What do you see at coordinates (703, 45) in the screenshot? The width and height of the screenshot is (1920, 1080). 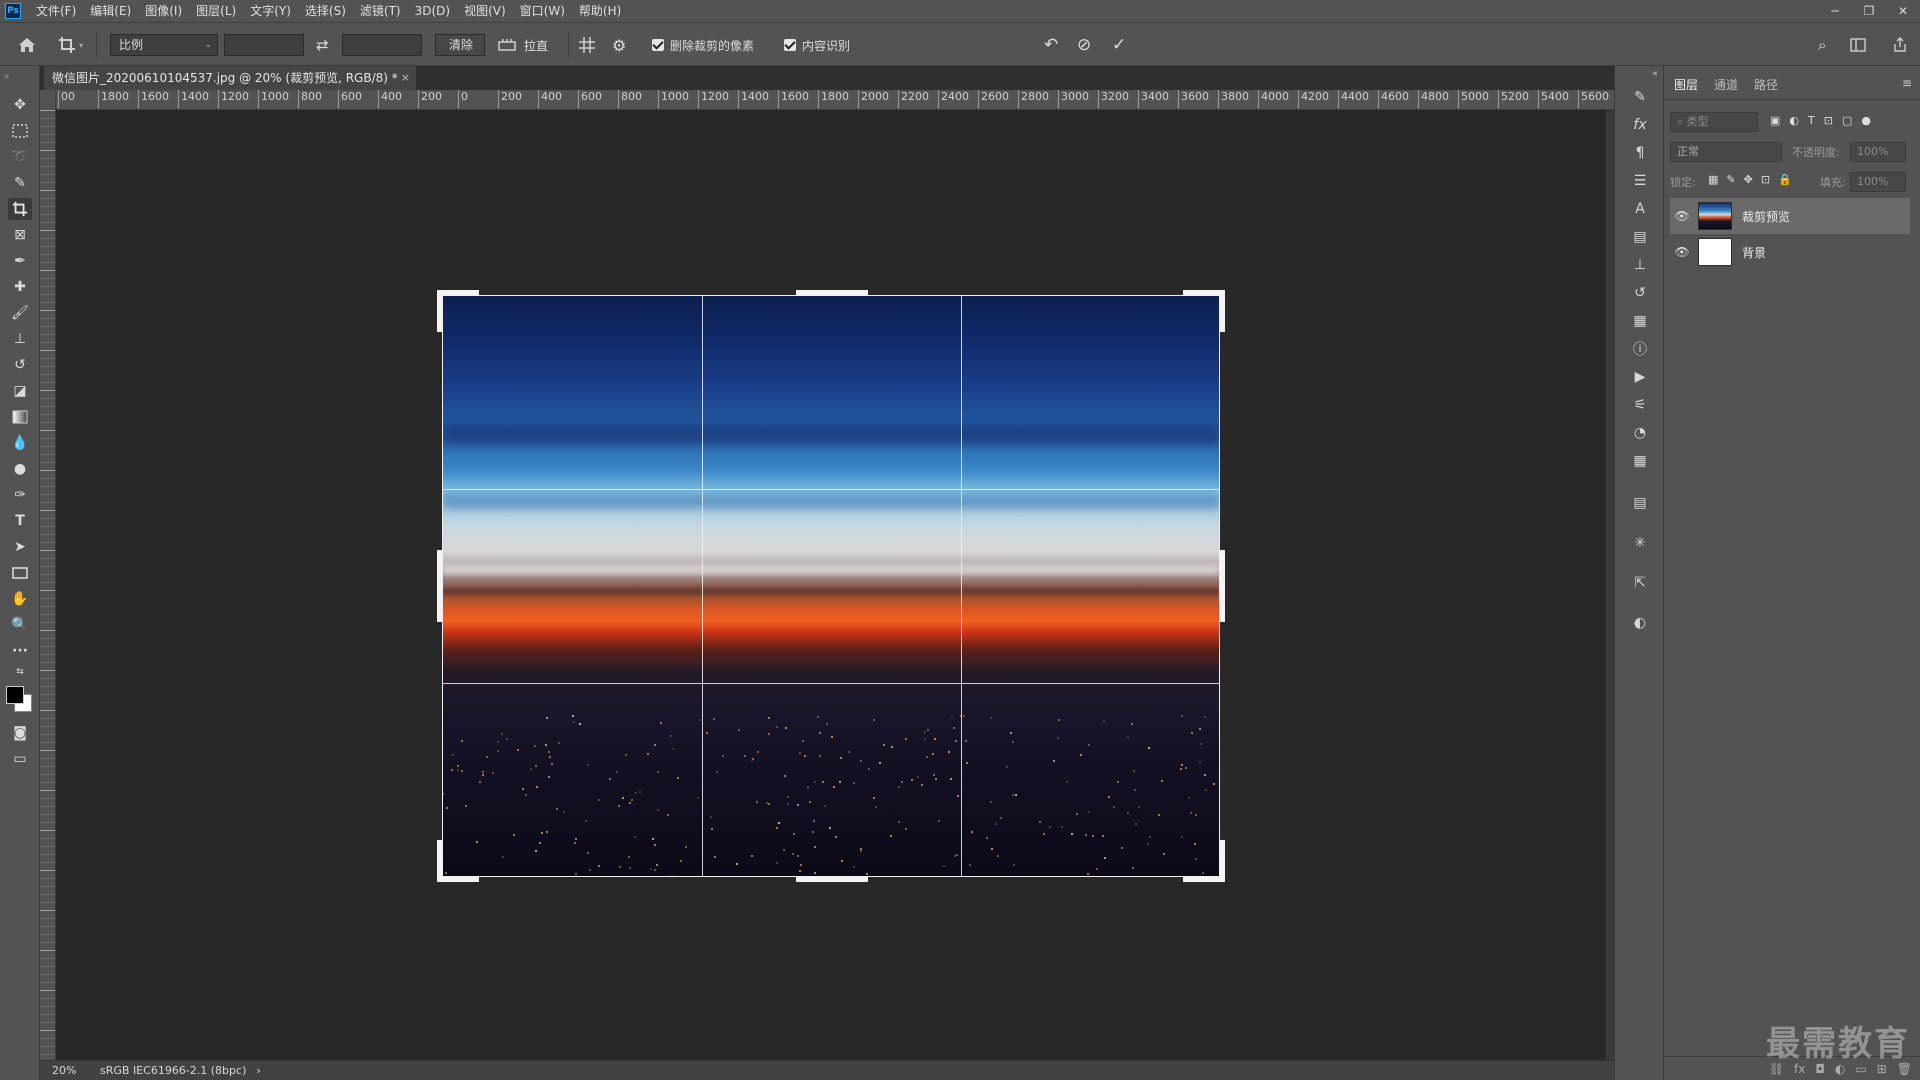 I see `delete-cropped-pixels-checkbox: 删除裁剪的像素` at bounding box center [703, 45].